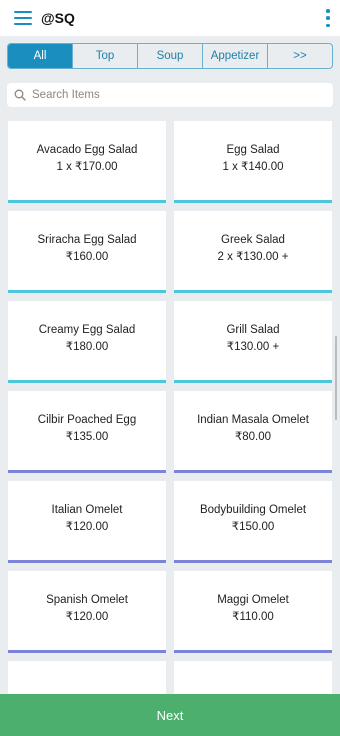 This screenshot has height=736, width=340. I want to click on item-card: Egg Salad 1 x ₹140.00, so click(253, 162).